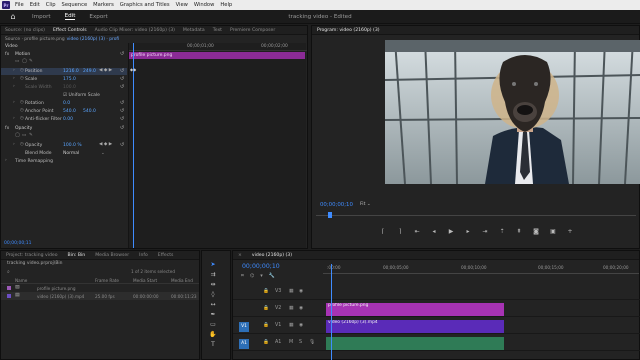 Image resolution: width=640 pixels, height=360 pixels. Describe the element at coordinates (244, 327) in the screenshot. I see `source-patch-v1: V1` at that location.